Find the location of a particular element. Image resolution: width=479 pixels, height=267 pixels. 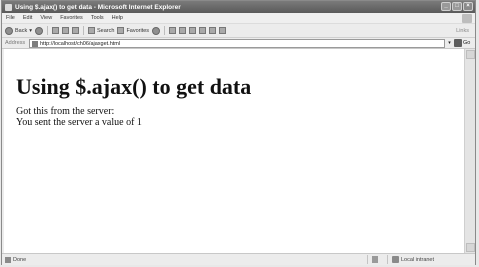

vertical-scrollbar is located at coordinates (469, 151).